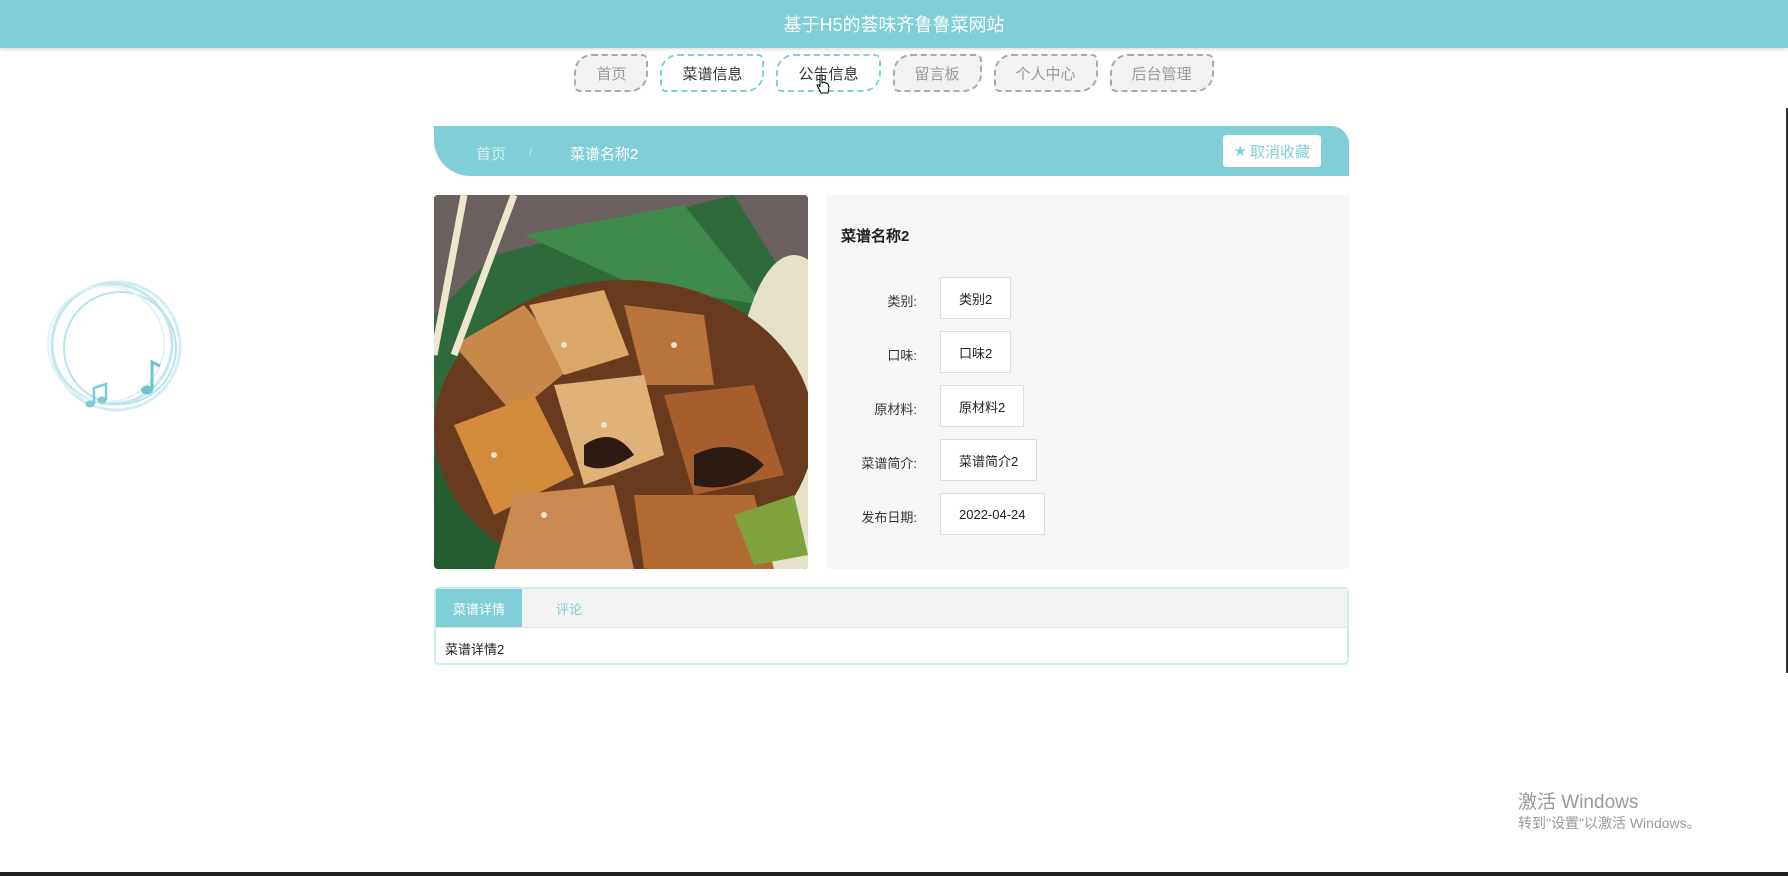 Image resolution: width=1788 pixels, height=876 pixels. What do you see at coordinates (902, 355) in the screenshot?
I see `flavor-label: 口味:` at bounding box center [902, 355].